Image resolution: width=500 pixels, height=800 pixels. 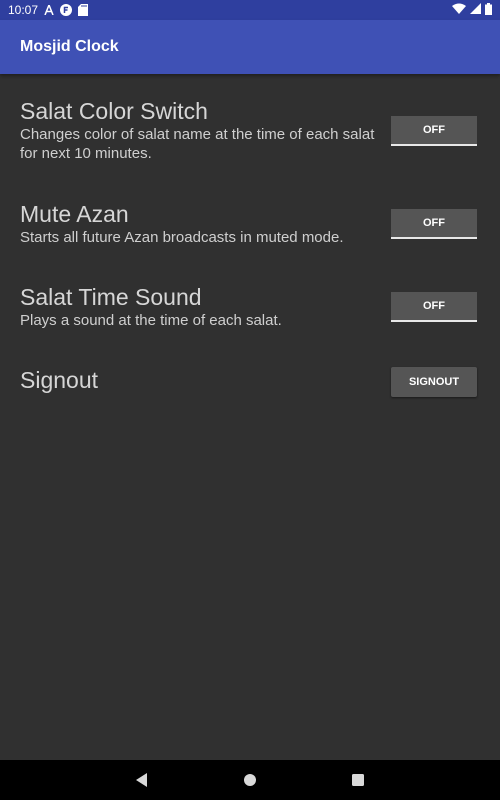 I want to click on sd-card-icon, so click(x=83, y=10).